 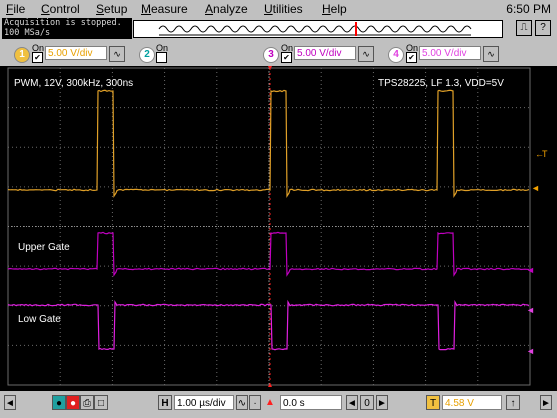 I want to click on channel-3-scale: 5.00 V/div, so click(x=325, y=53).